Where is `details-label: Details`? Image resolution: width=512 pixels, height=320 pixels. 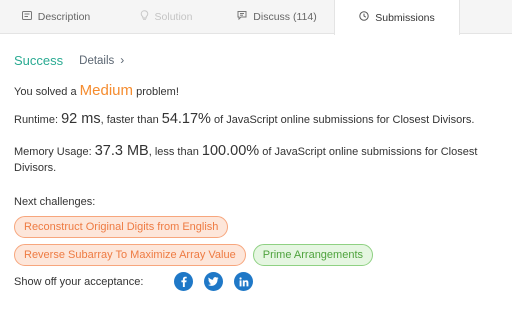
details-label: Details is located at coordinates (97, 61).